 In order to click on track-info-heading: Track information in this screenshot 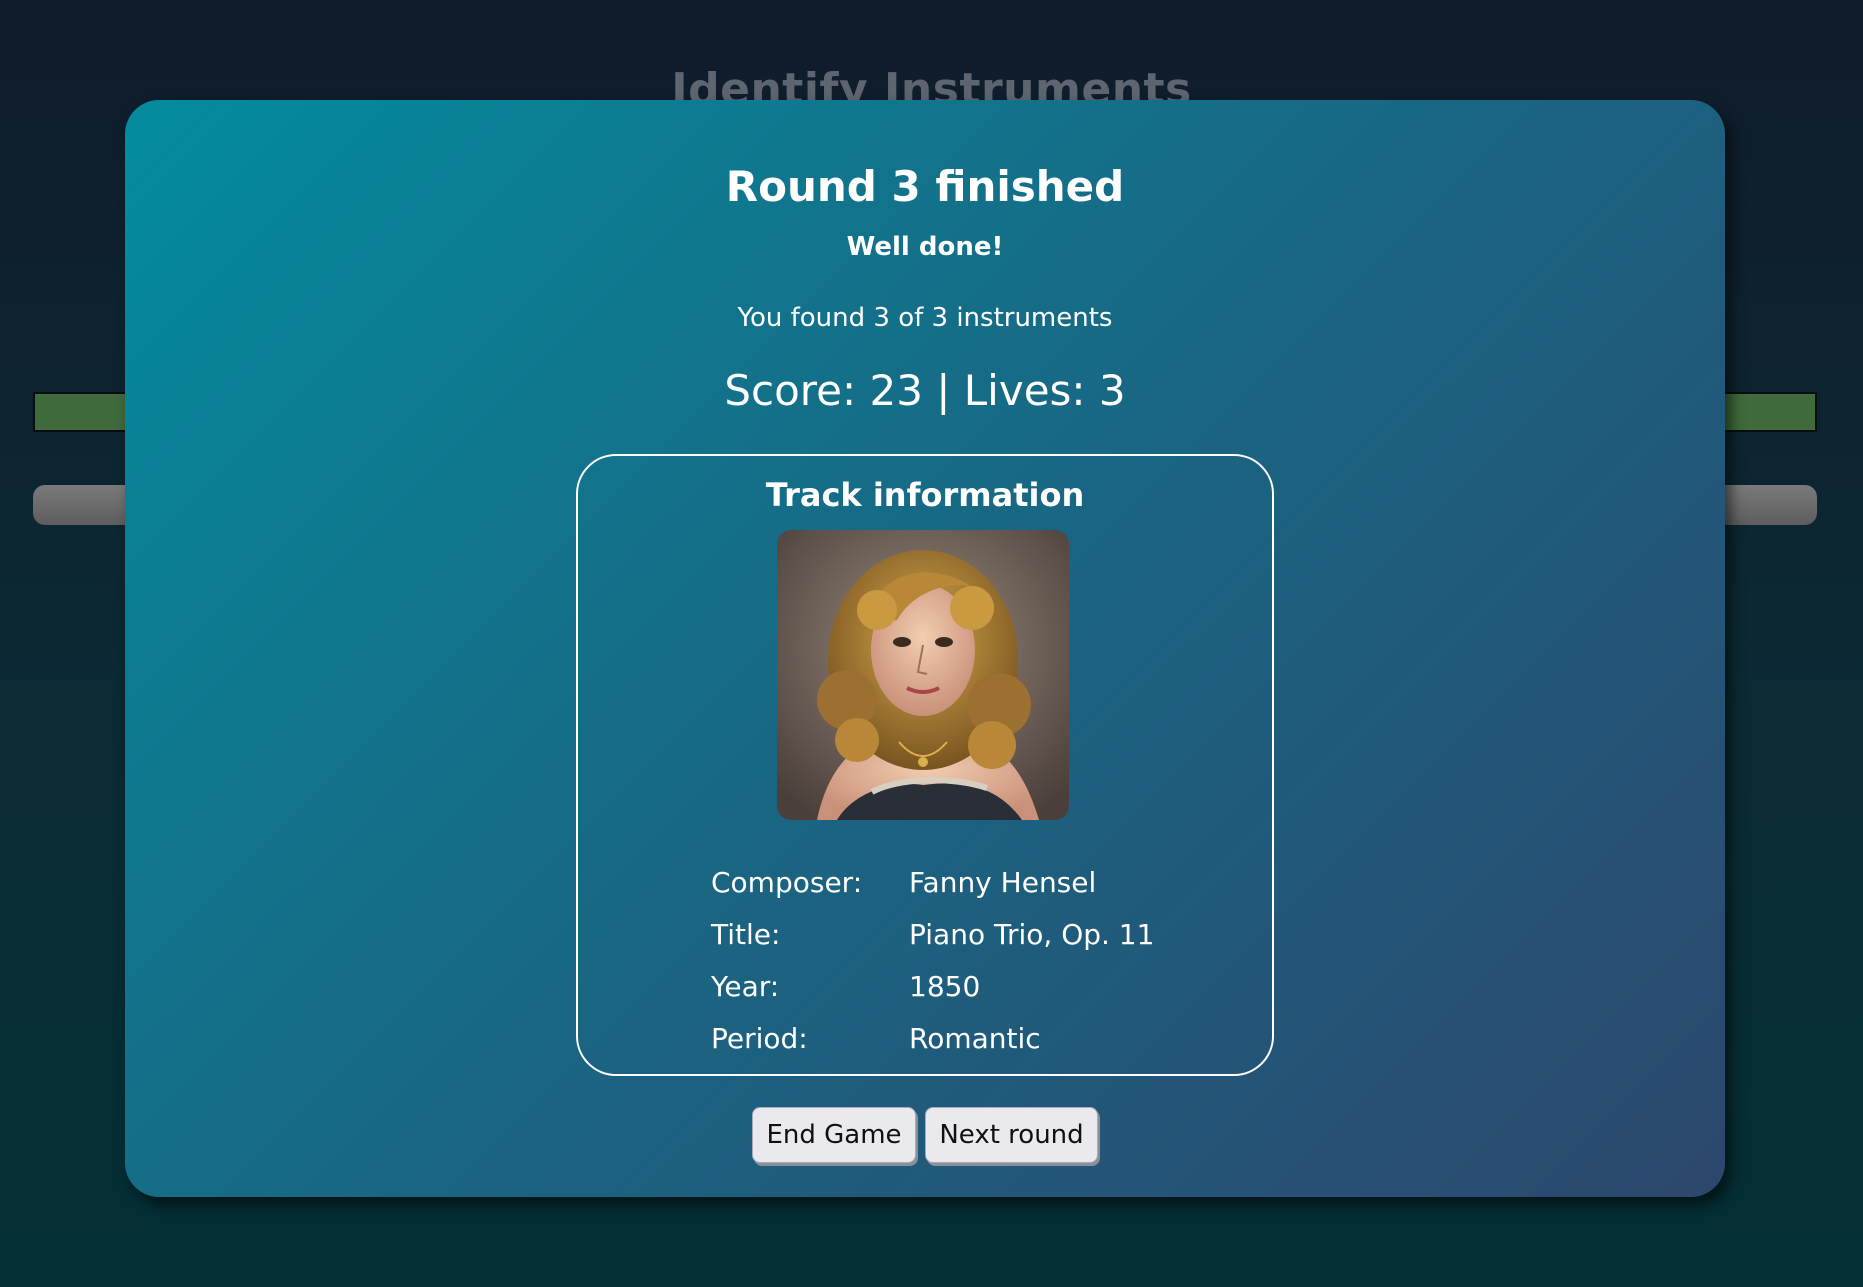, I will do `click(925, 495)`.